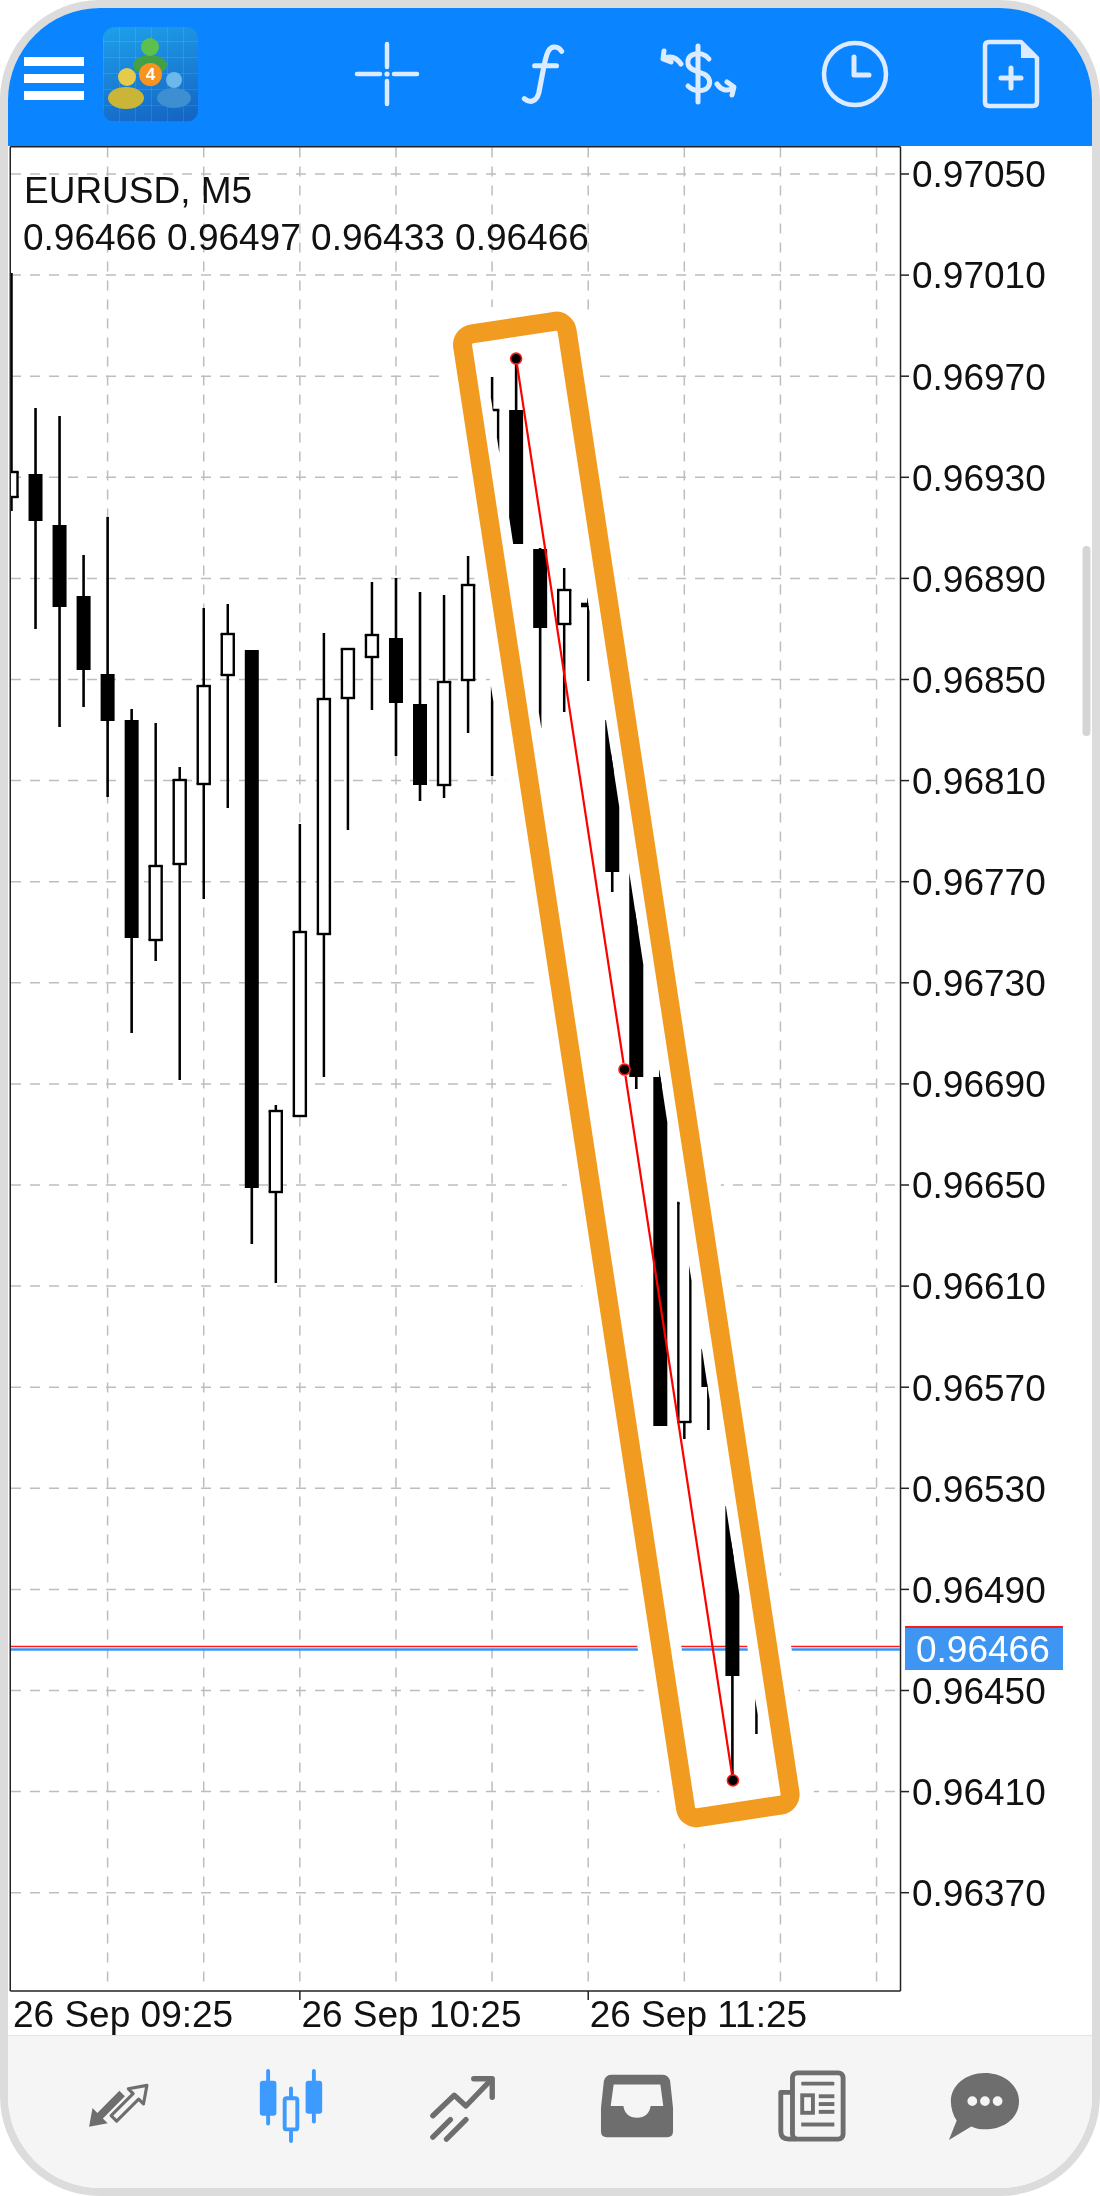 The image size is (1100, 2196). I want to click on current-price-label: 0.96466, so click(984, 1648).